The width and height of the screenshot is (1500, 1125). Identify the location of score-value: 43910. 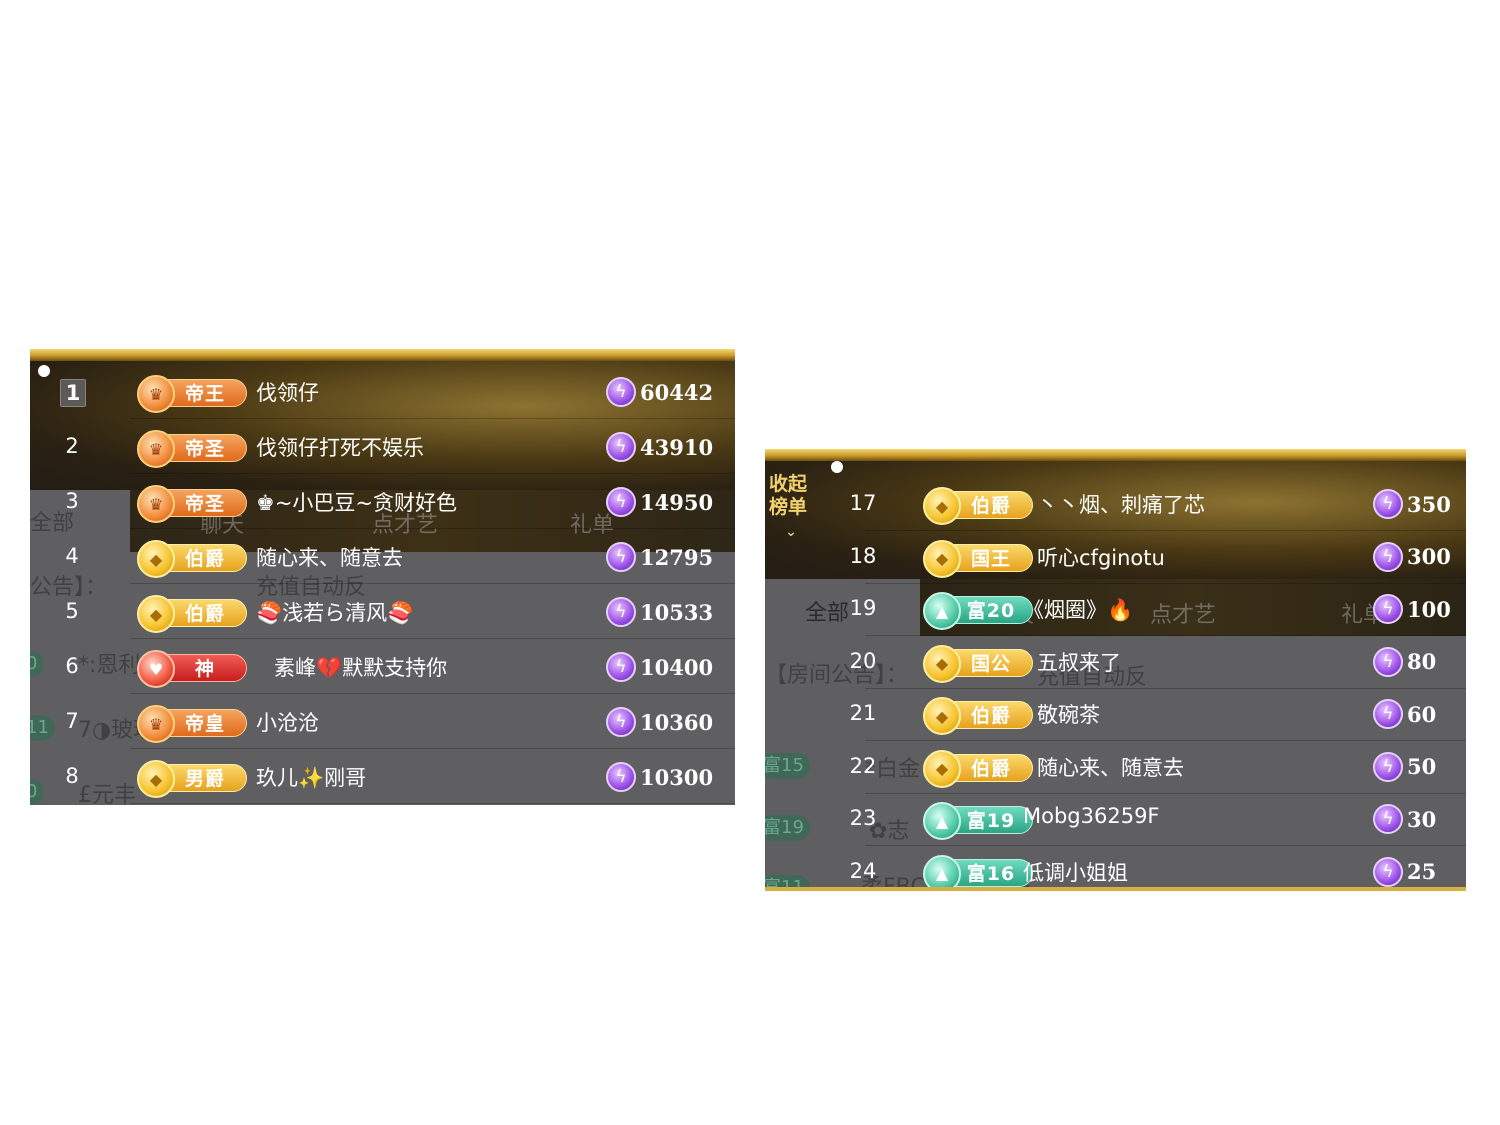
(677, 447).